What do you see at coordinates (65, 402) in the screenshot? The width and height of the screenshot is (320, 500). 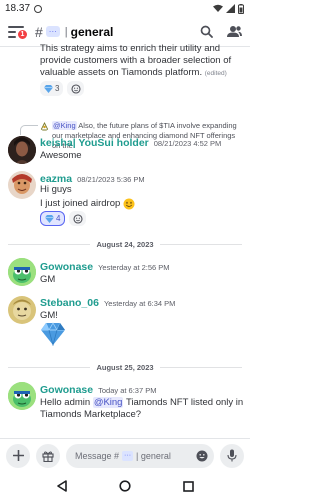 I see `message-text: Hello admin` at bounding box center [65, 402].